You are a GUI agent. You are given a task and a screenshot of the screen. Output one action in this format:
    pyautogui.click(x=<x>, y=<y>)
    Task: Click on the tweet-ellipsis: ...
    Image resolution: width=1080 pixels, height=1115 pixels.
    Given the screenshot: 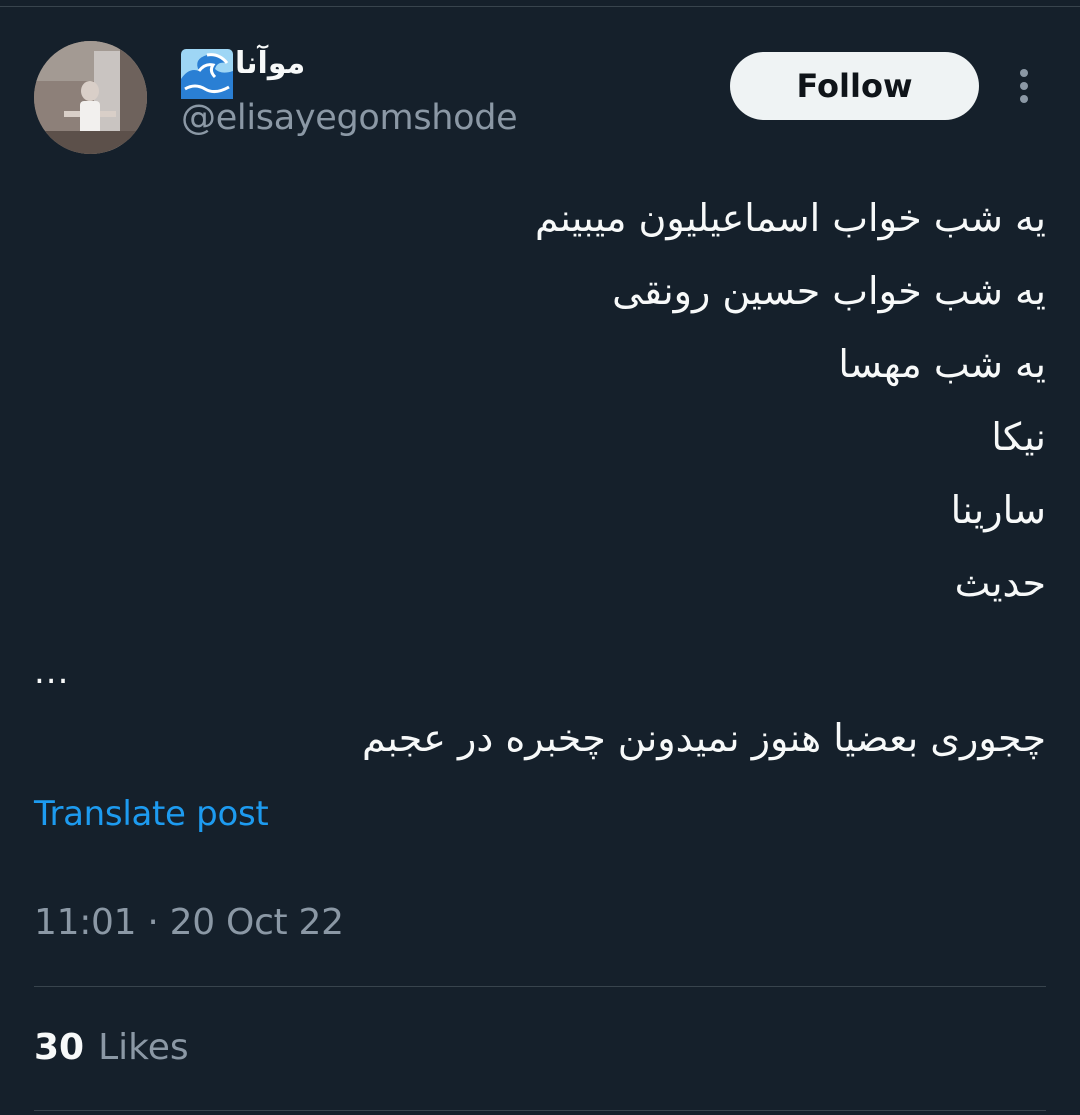 What is the action you would take?
    pyautogui.click(x=52, y=672)
    